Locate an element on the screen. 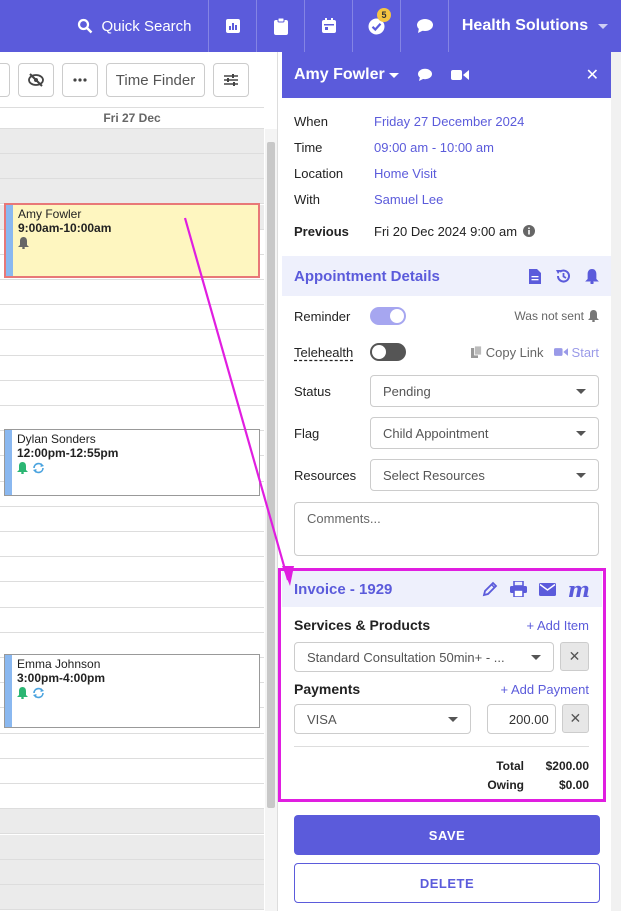 This screenshot has height=911, width=621. start-label: Start is located at coordinates (585, 352).